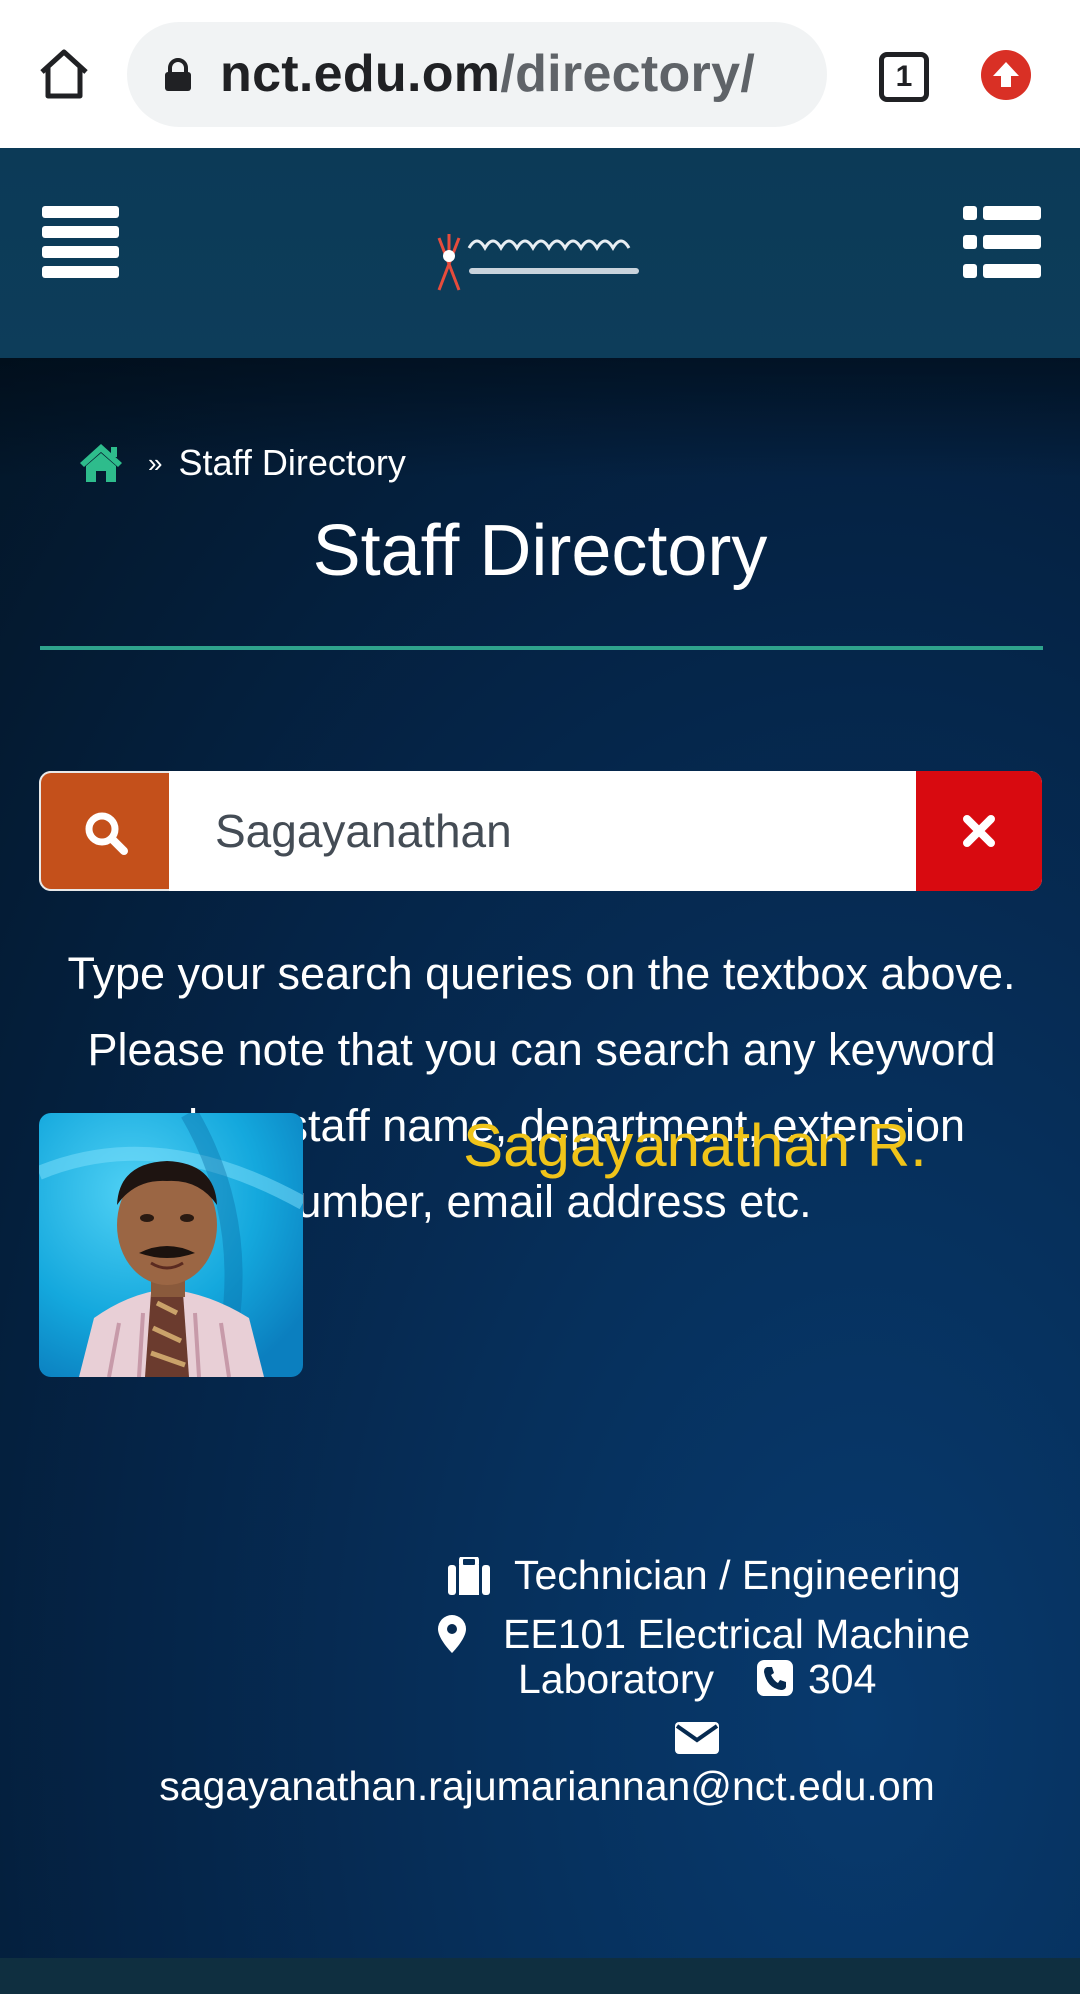 This screenshot has height=1994, width=1080. I want to click on url-text: nct.edu.om/directory/, so click(487, 74).